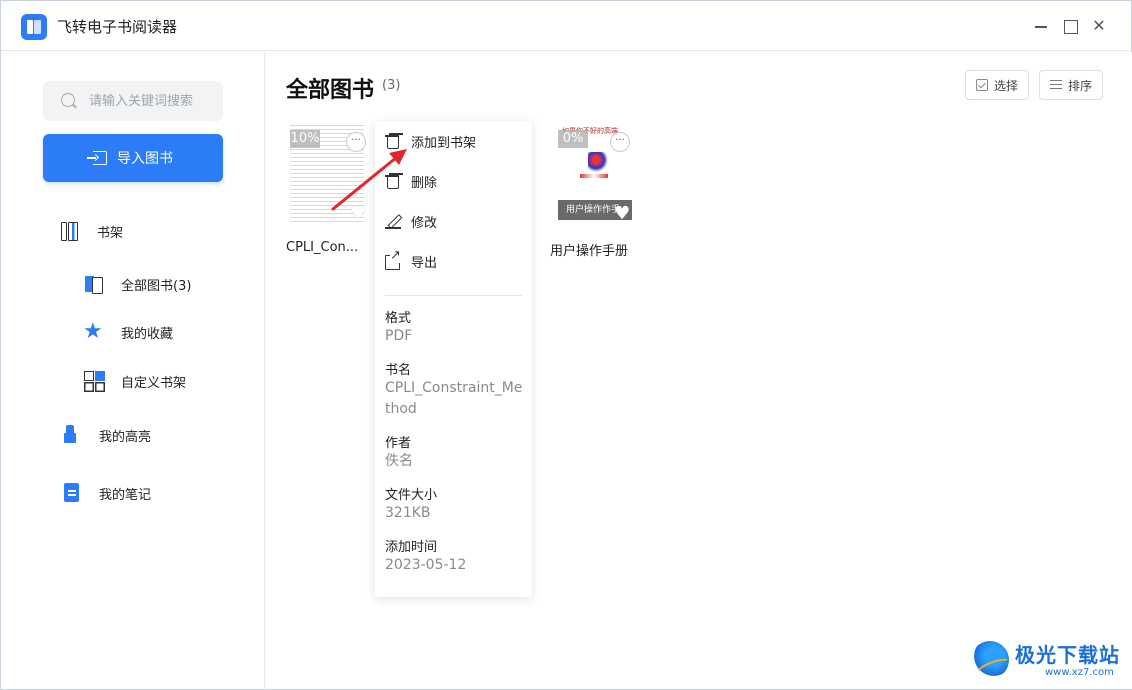 The width and height of the screenshot is (1132, 690). Describe the element at coordinates (411, 547) in the screenshot. I see `info-label-added-time: 添加时间` at that location.